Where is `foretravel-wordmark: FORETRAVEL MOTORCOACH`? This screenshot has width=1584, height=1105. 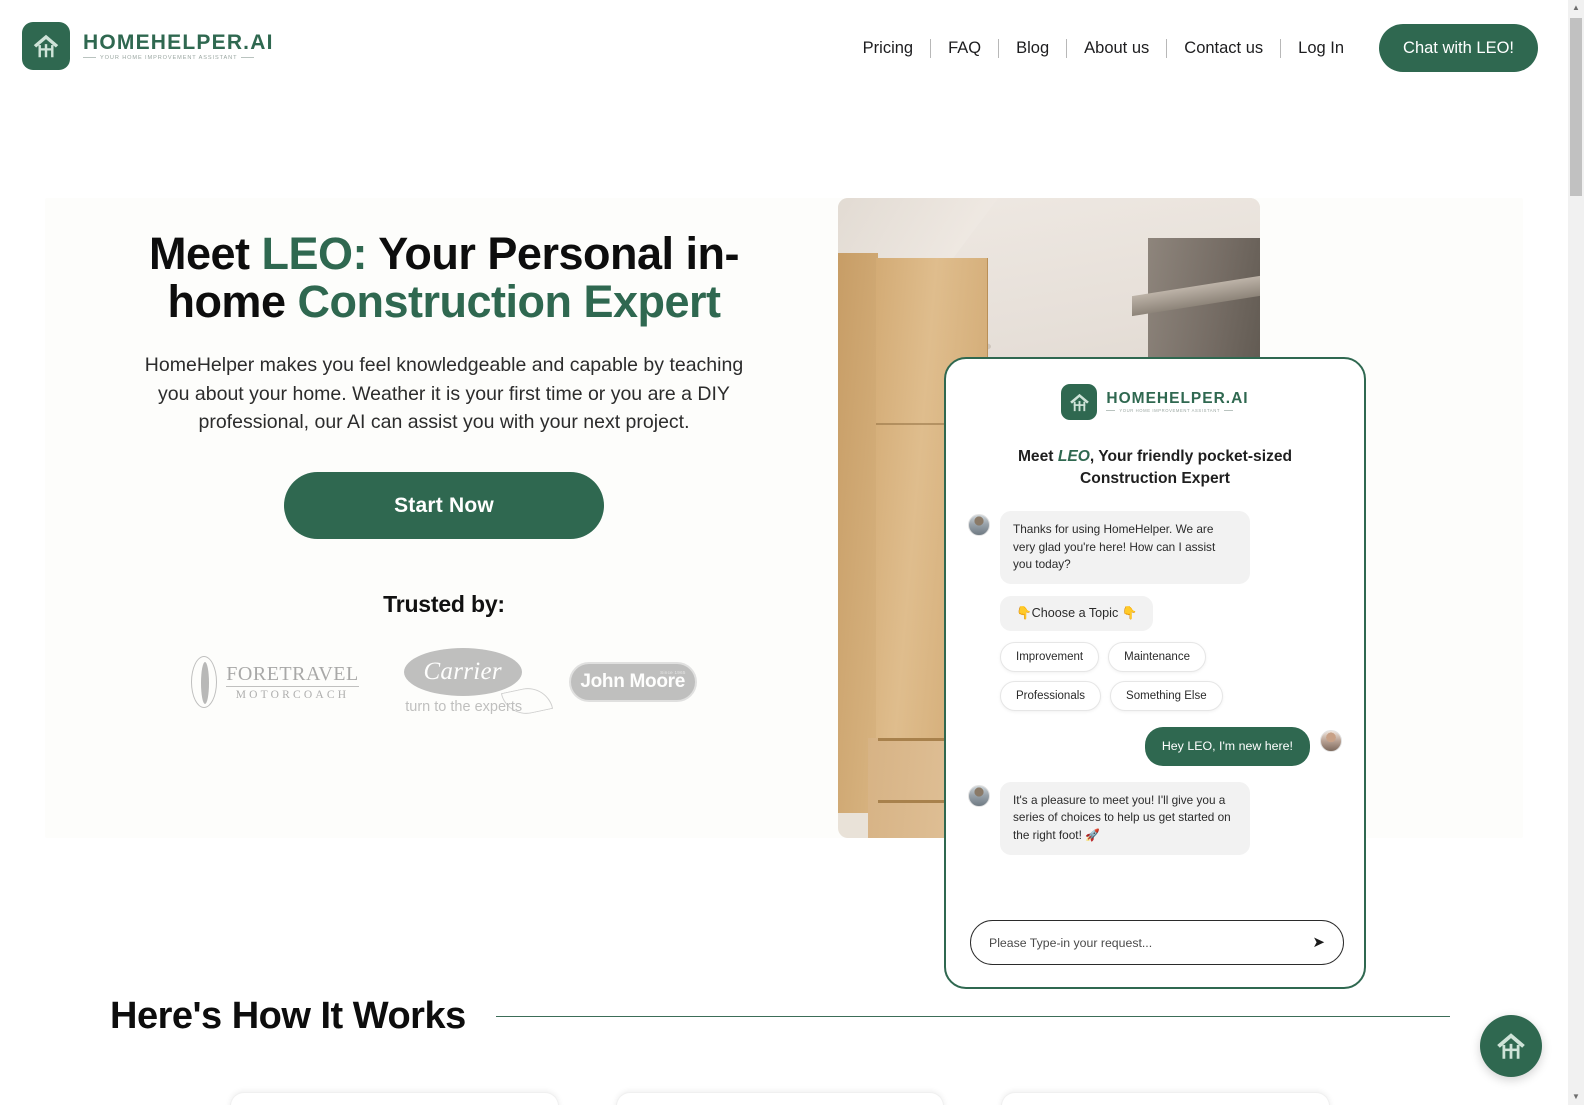
foretravel-wordmark: FORETRAVEL MOTORCOACH is located at coordinates (292, 681).